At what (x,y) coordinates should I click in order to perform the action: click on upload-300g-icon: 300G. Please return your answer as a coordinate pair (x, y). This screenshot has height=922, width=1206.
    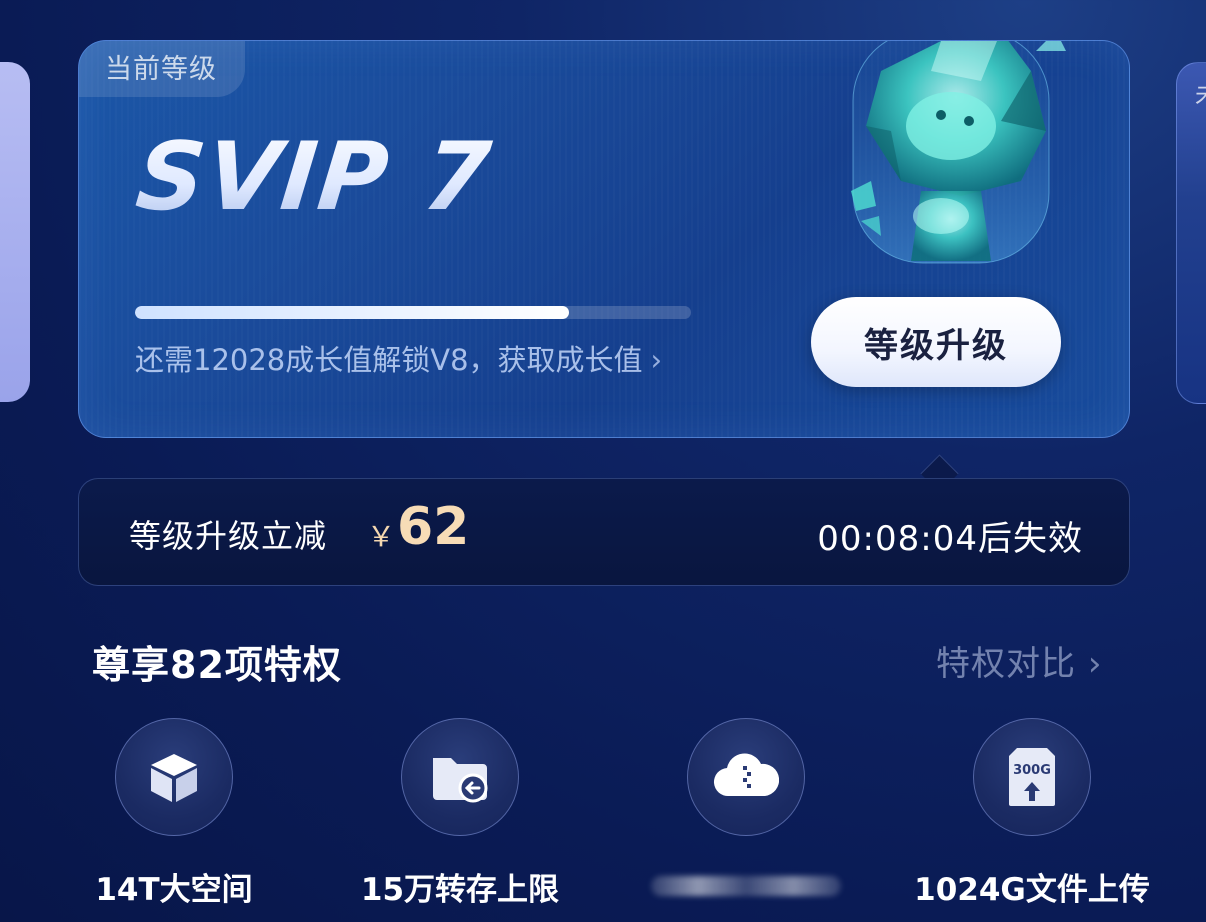
    Looking at the image, I should click on (1032, 777).